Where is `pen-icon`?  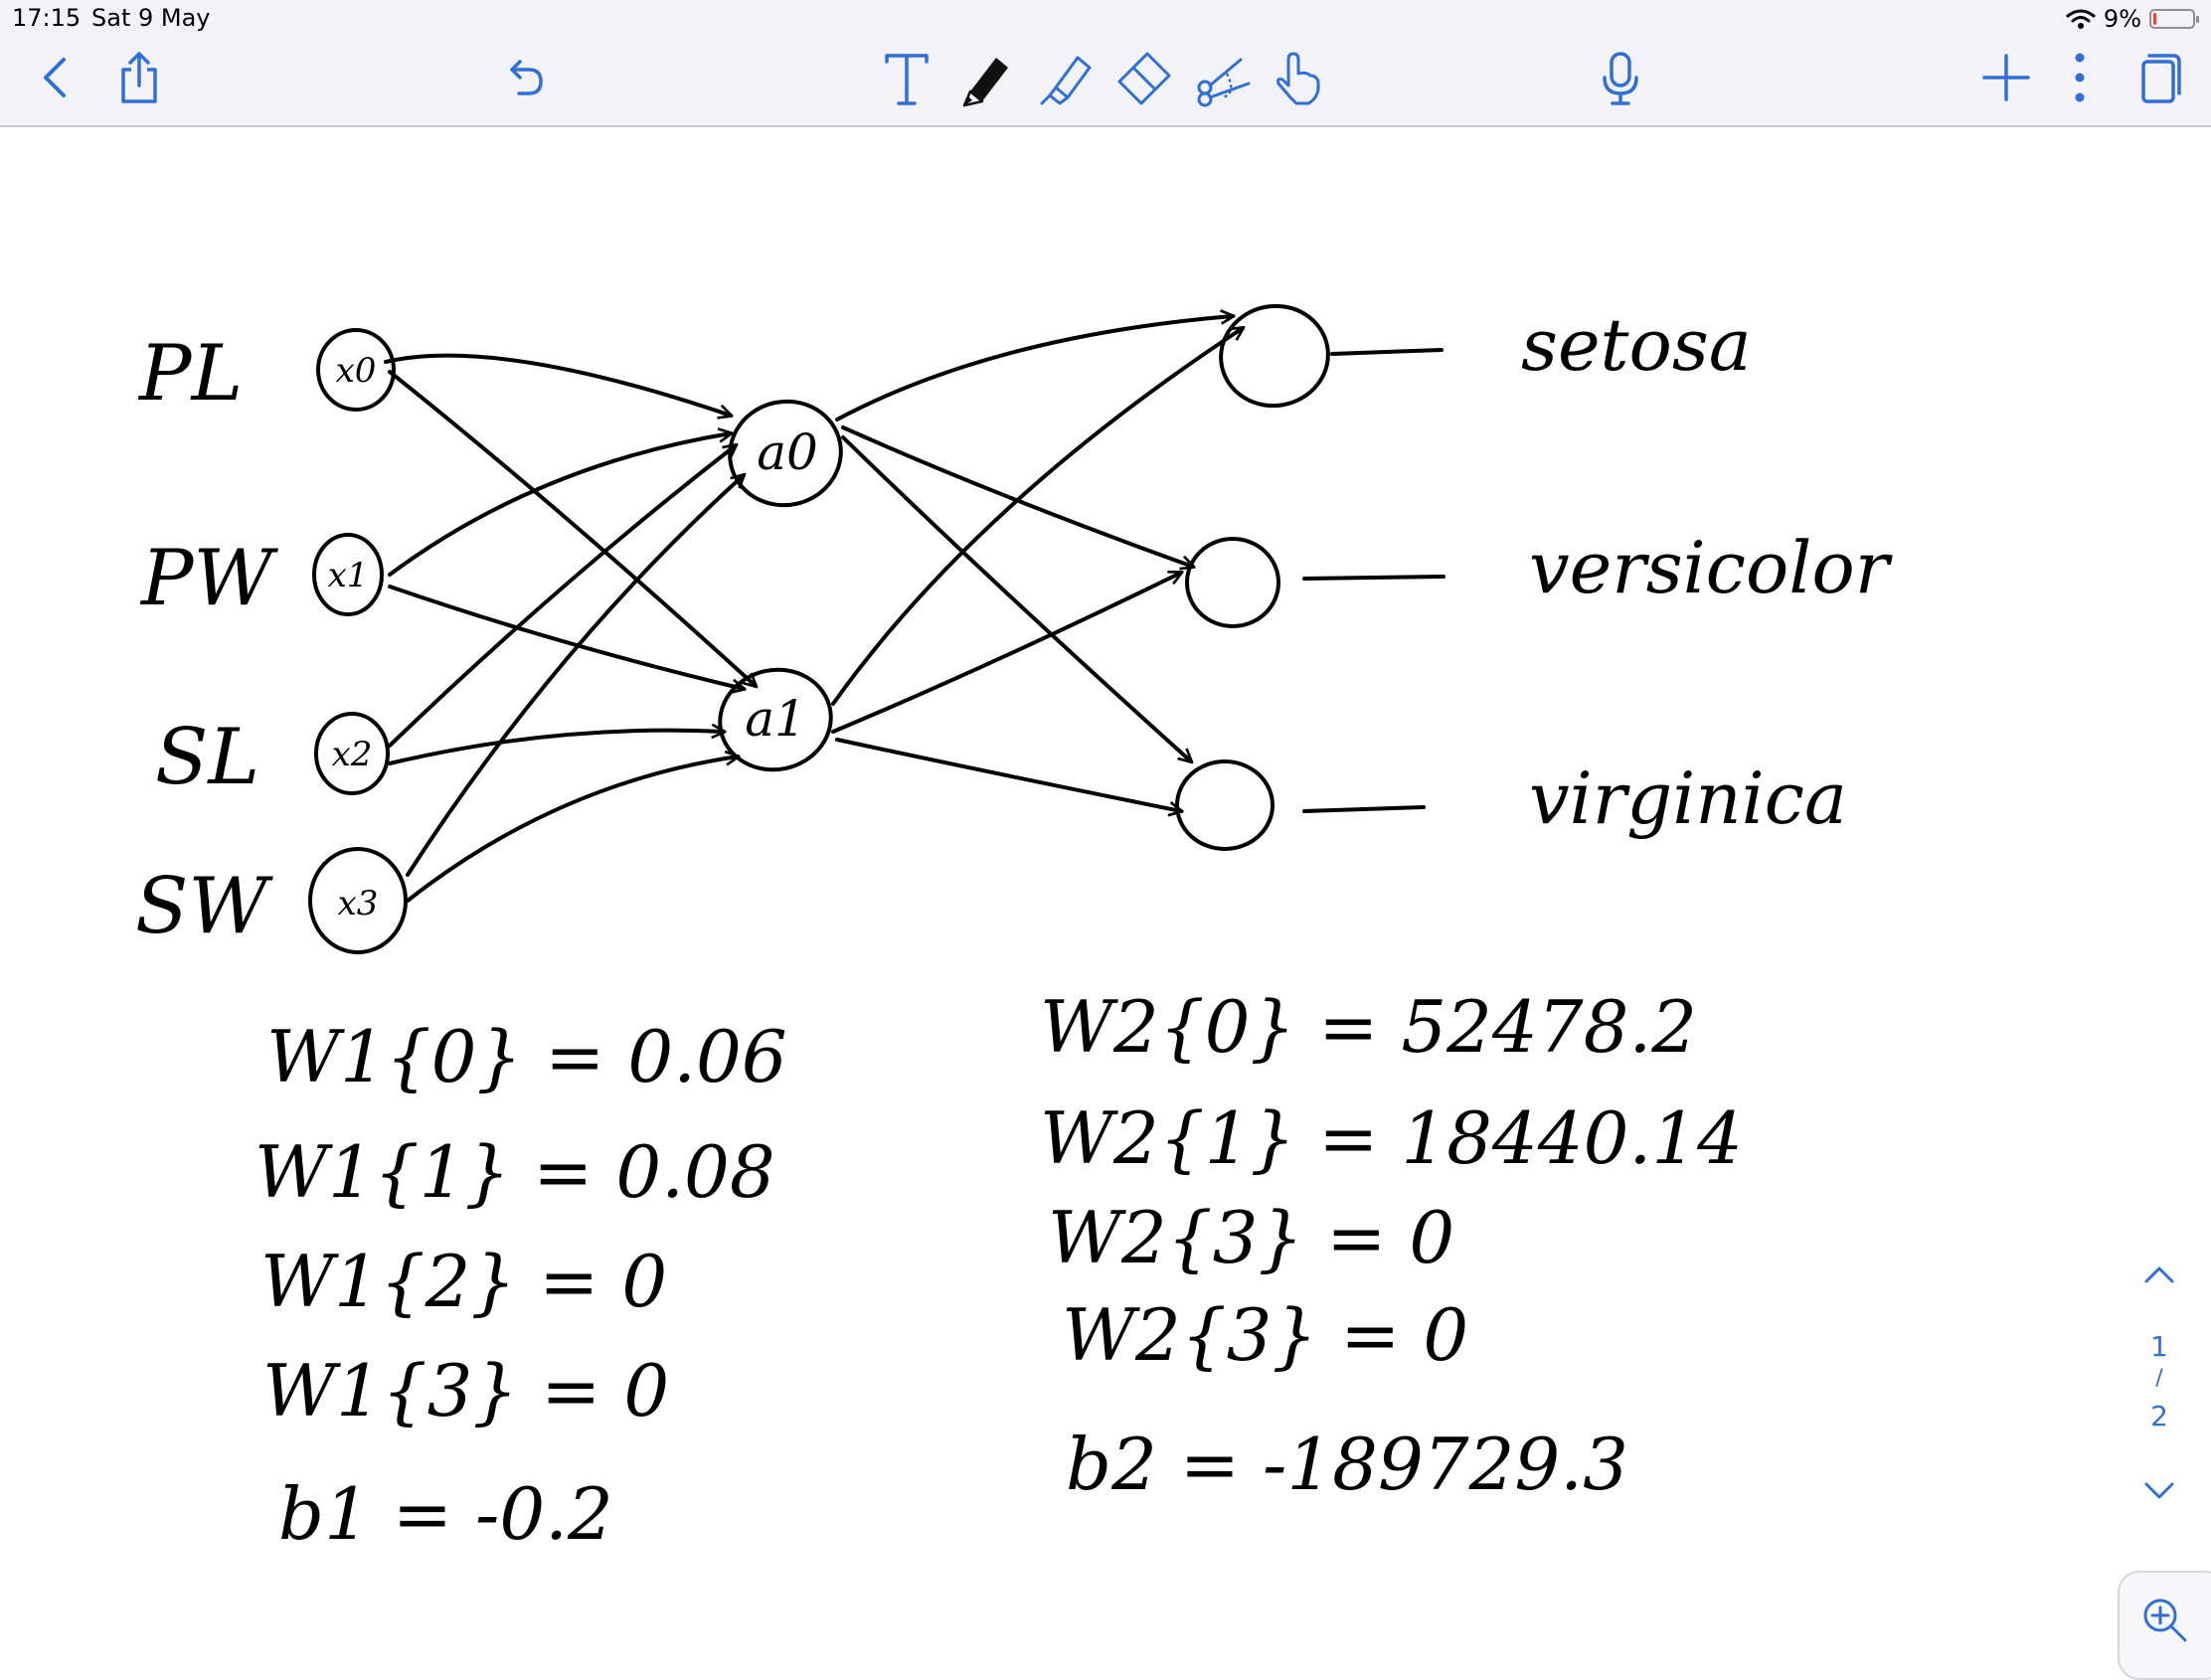 pen-icon is located at coordinates (986, 77).